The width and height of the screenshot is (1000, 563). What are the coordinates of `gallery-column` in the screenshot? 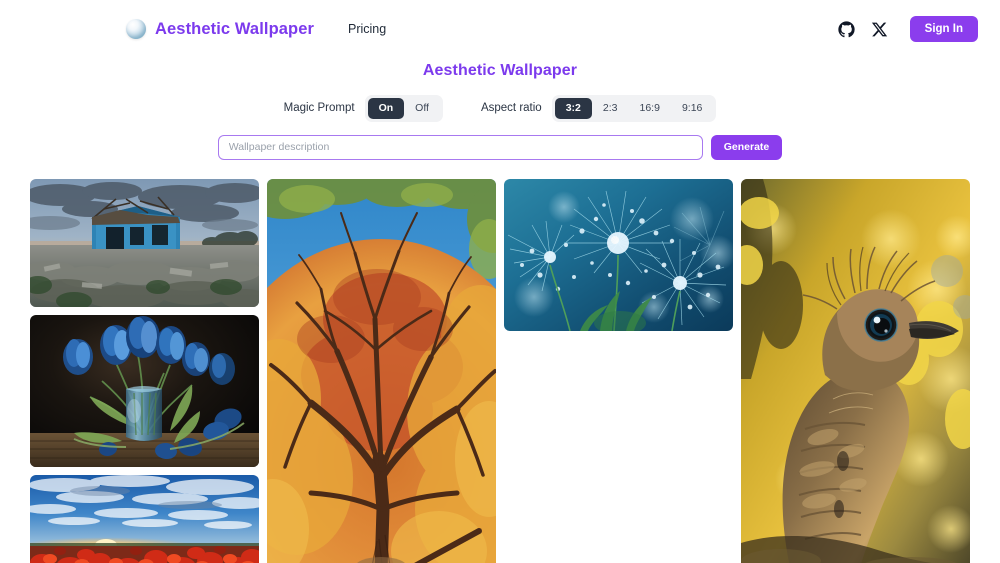 It's located at (618, 254).